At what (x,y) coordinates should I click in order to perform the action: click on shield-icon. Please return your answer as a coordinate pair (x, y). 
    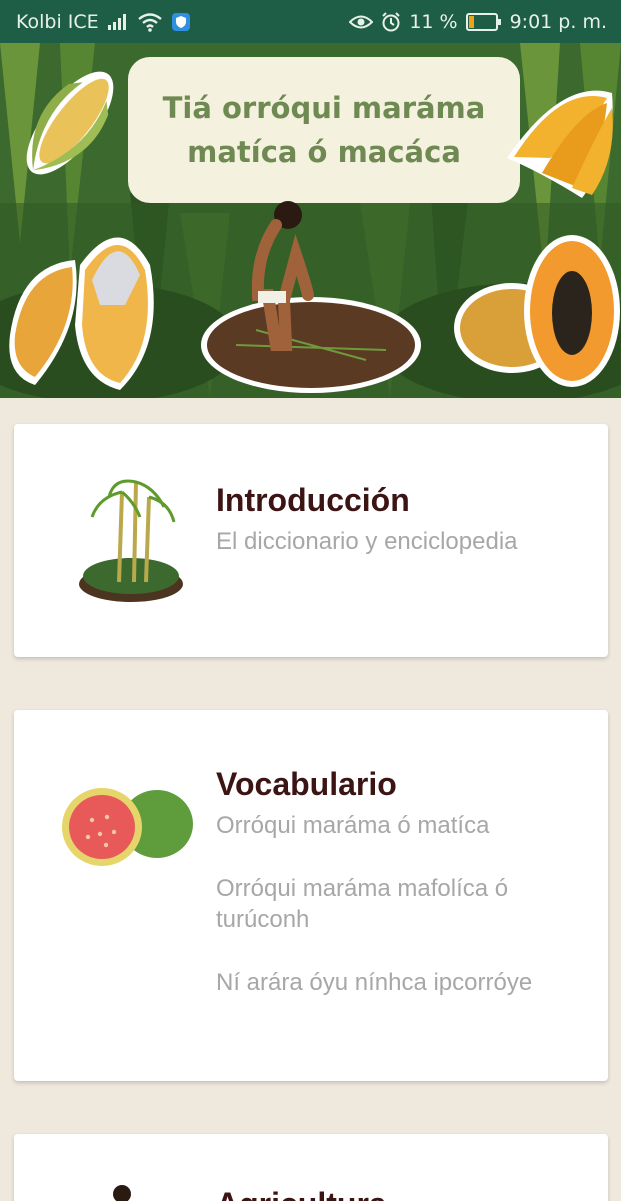
    Looking at the image, I should click on (181, 22).